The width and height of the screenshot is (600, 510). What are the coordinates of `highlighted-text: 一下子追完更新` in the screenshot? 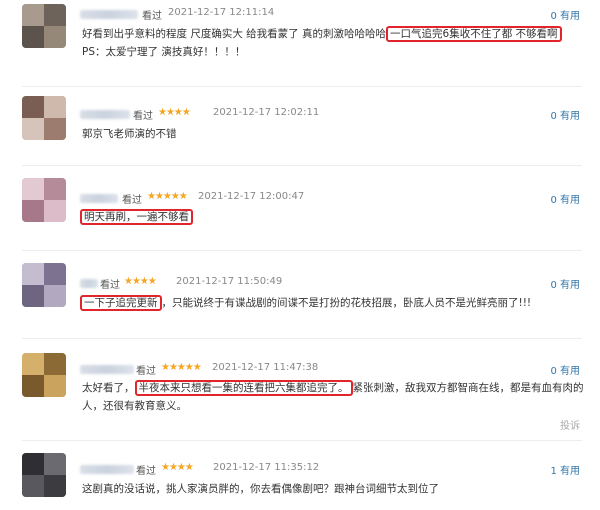 It's located at (121, 303).